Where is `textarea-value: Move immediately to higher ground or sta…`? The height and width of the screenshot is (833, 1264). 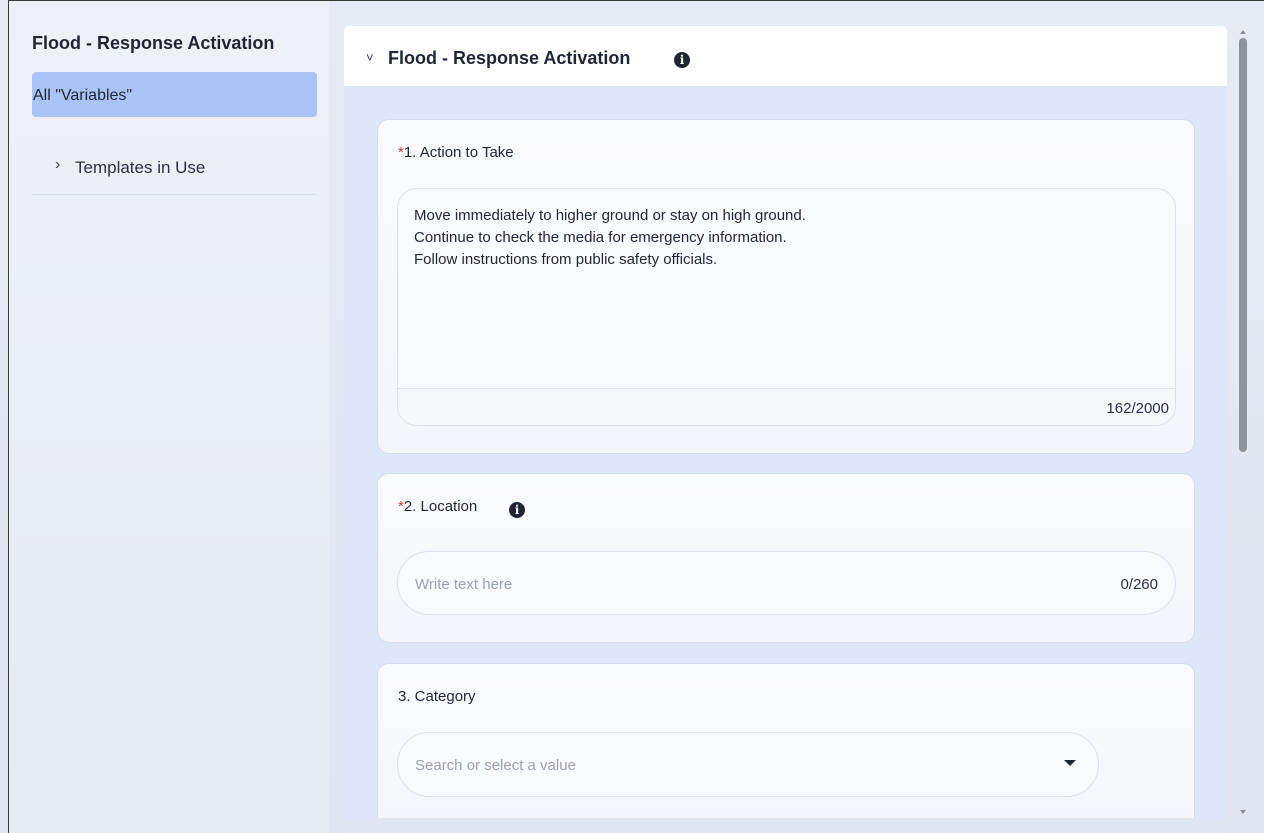 textarea-value: Move immediately to higher ground or sta… is located at coordinates (784, 238).